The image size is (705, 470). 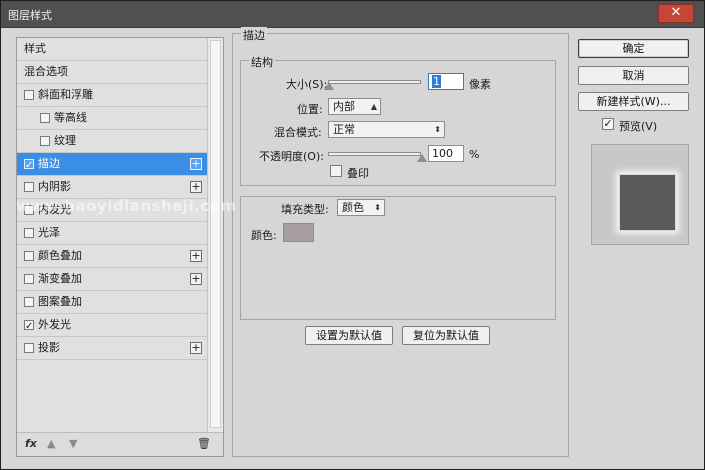 What do you see at coordinates (46, 71) in the screenshot?
I see `style-item-label: 混合选项` at bounding box center [46, 71].